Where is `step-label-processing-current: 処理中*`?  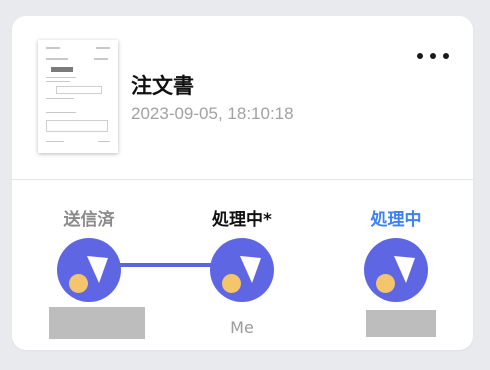
step-label-processing-current: 処理中* is located at coordinates (242, 220).